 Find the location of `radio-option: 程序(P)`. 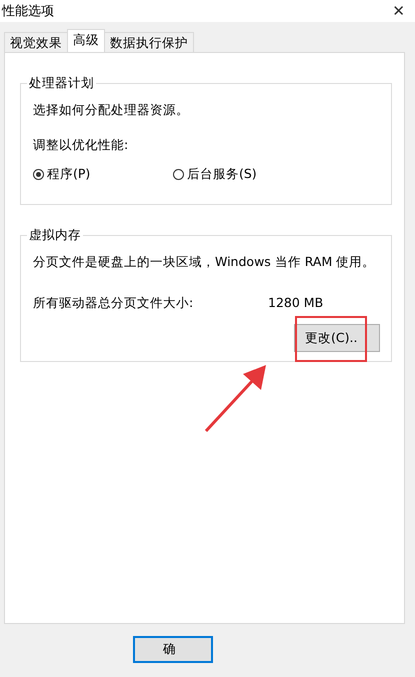

radio-option: 程序(P) is located at coordinates (103, 174).